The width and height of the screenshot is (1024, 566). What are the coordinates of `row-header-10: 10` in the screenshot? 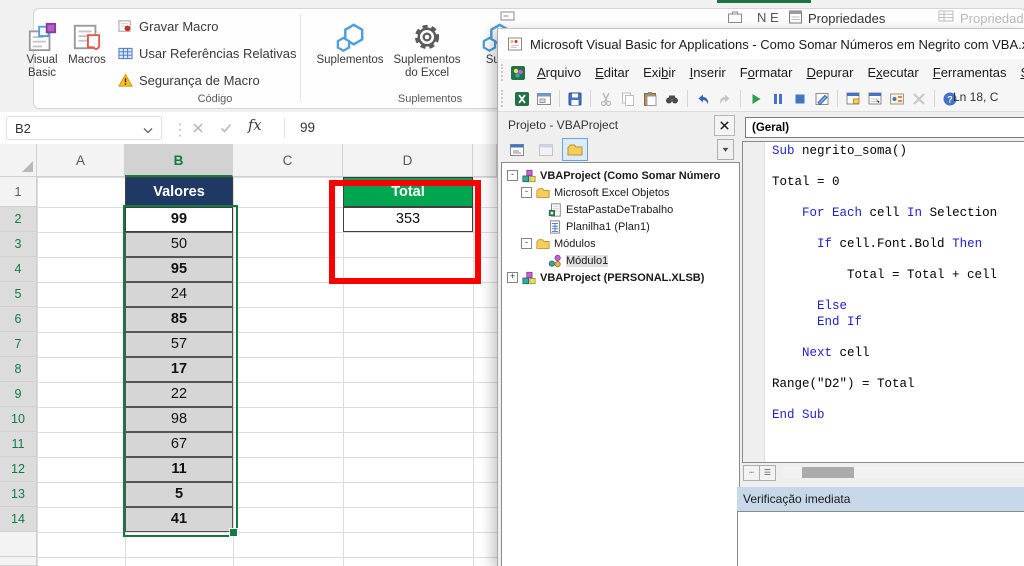 It's located at (18, 419).